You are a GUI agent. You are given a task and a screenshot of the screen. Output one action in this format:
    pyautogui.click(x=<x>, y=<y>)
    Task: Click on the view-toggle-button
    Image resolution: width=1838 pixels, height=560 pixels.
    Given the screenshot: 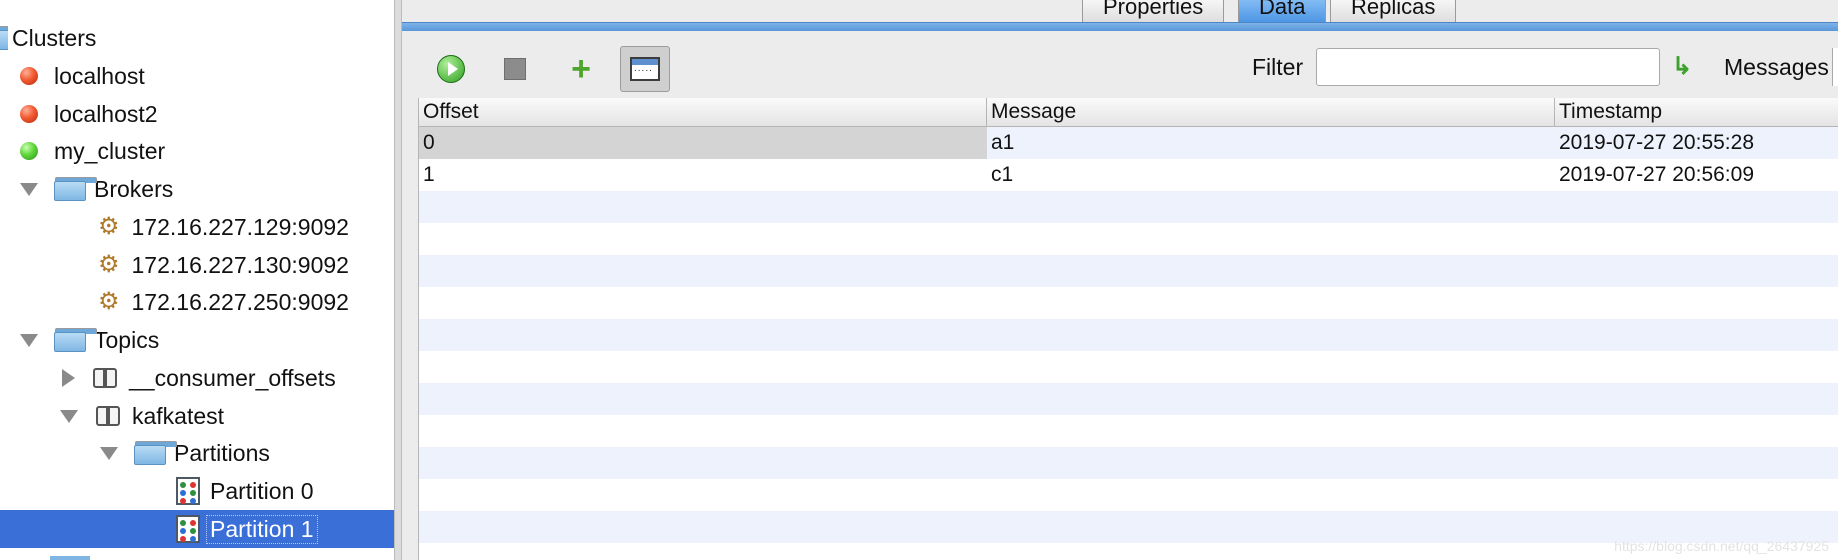 What is the action you would take?
    pyautogui.click(x=645, y=69)
    